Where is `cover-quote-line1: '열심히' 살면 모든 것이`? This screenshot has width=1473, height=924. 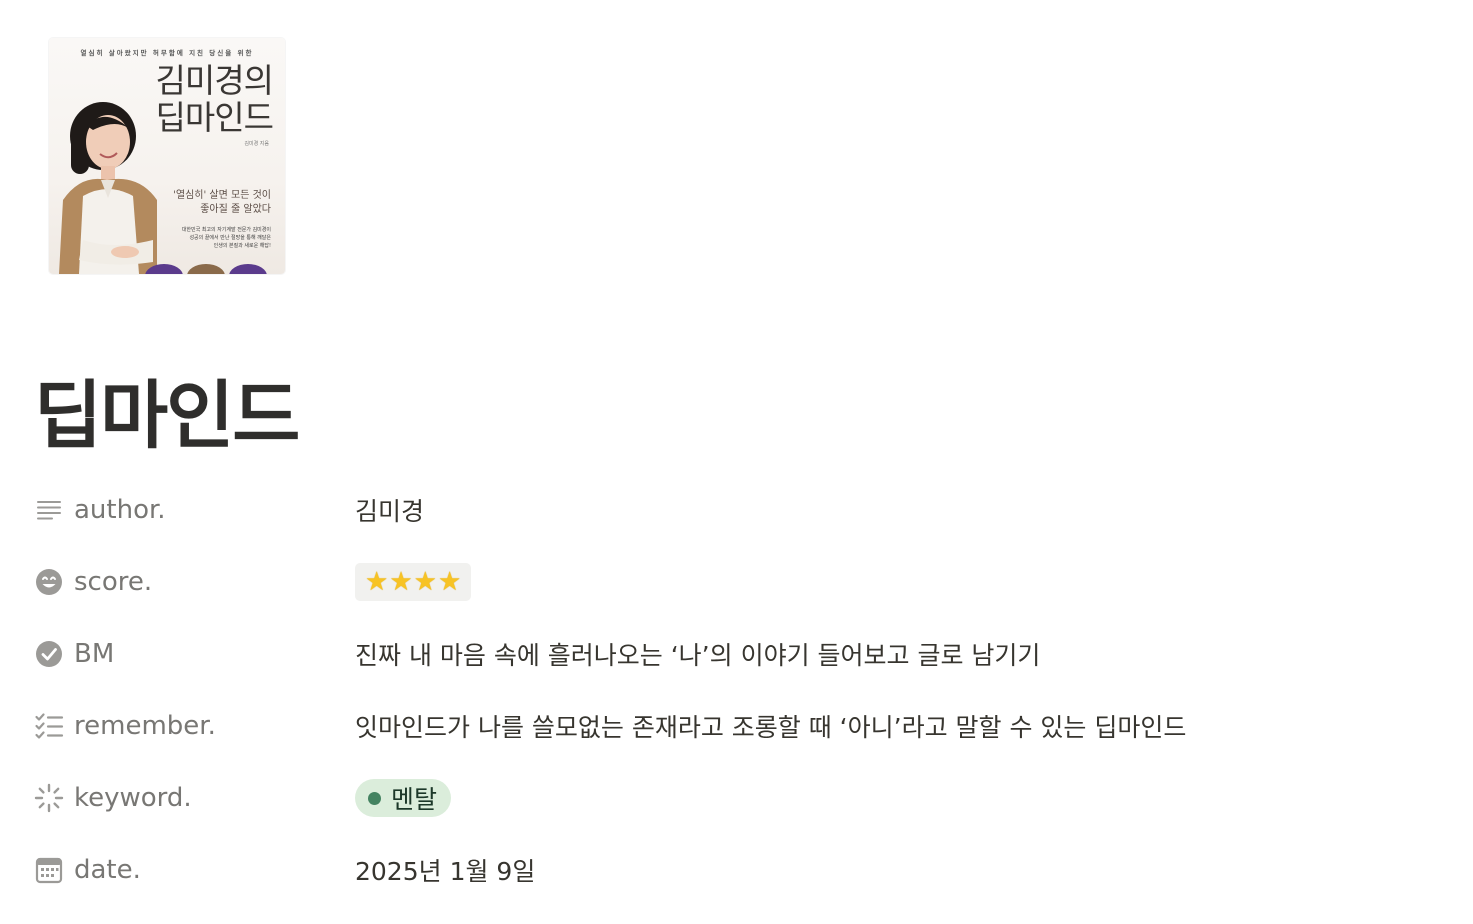 cover-quote-line1: '열심히' 살면 모든 것이 is located at coordinates (222, 195).